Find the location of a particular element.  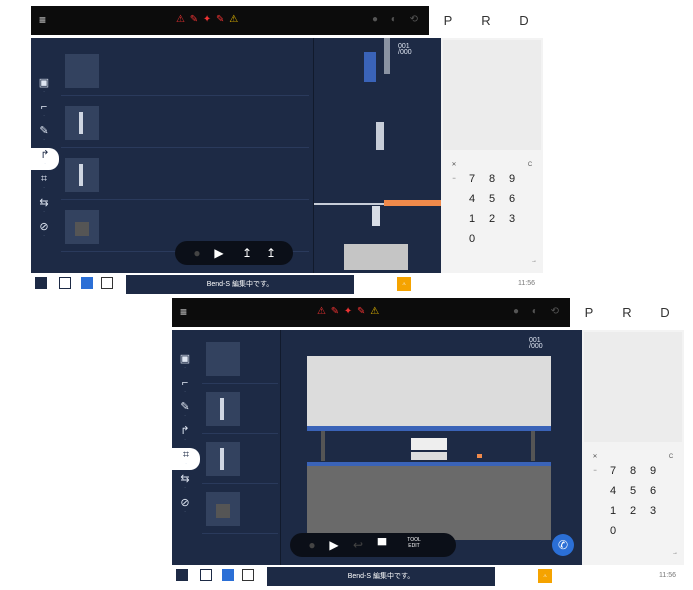

mode-tabs: P R D is located at coordinates (486, 20).